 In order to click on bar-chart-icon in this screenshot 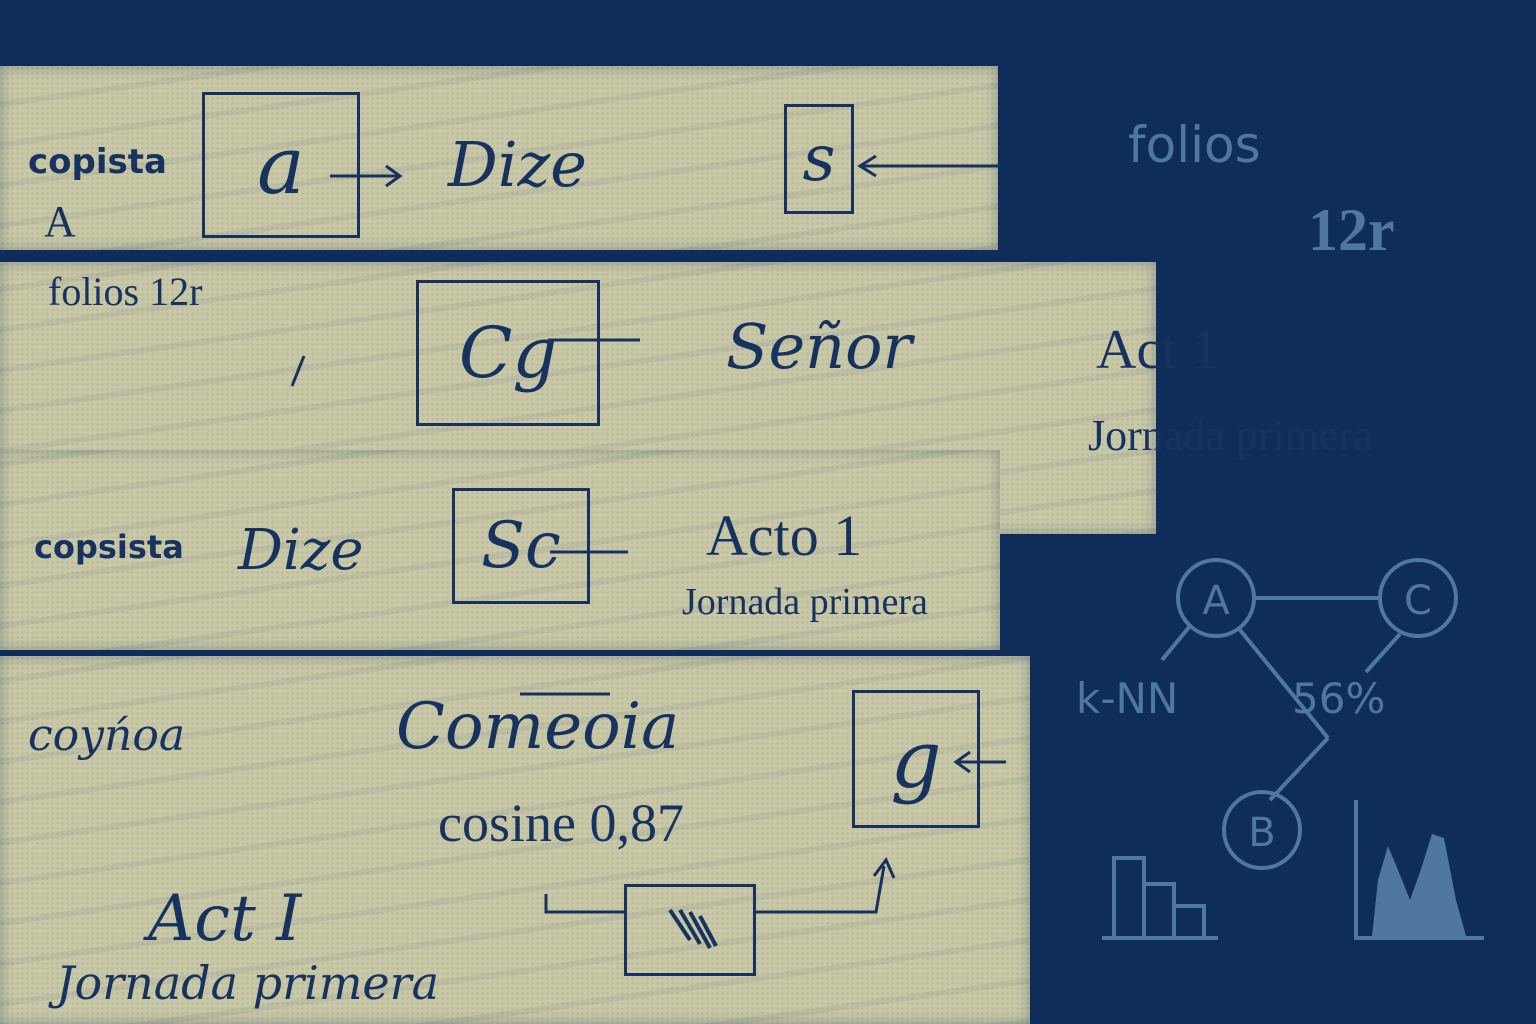, I will do `click(1160, 898)`.